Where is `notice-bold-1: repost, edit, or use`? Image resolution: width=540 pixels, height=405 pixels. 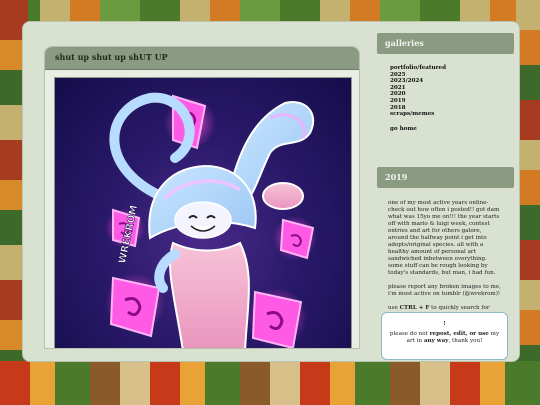
notice-bold-1: repost, edit, or use is located at coordinates (459, 334).